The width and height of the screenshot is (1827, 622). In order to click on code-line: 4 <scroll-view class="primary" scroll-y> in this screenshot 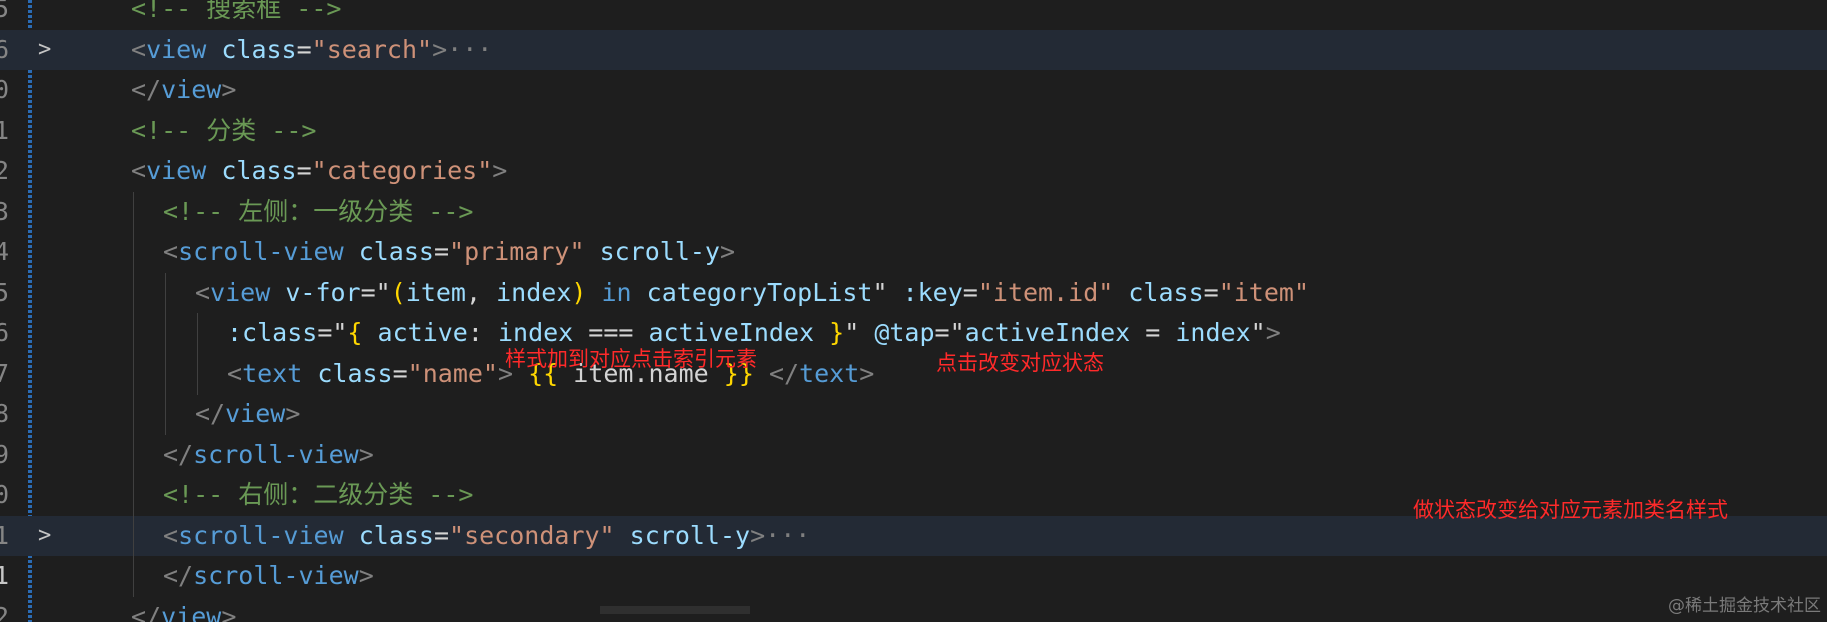, I will do `click(913, 252)`.